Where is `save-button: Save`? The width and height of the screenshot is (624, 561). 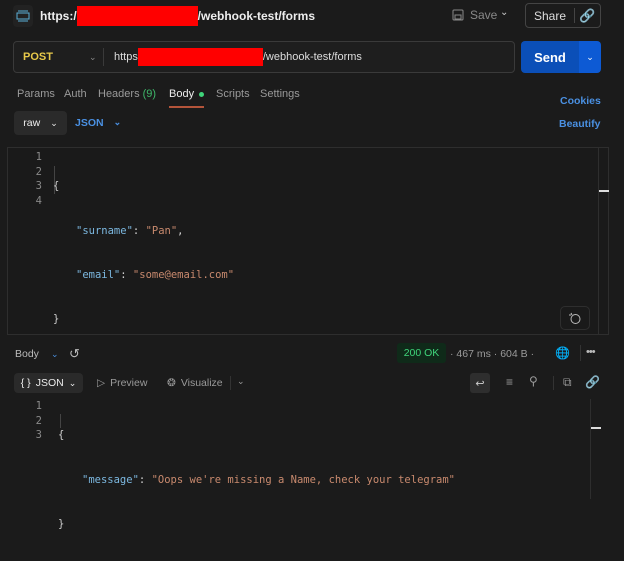 save-button: Save is located at coordinates (474, 15).